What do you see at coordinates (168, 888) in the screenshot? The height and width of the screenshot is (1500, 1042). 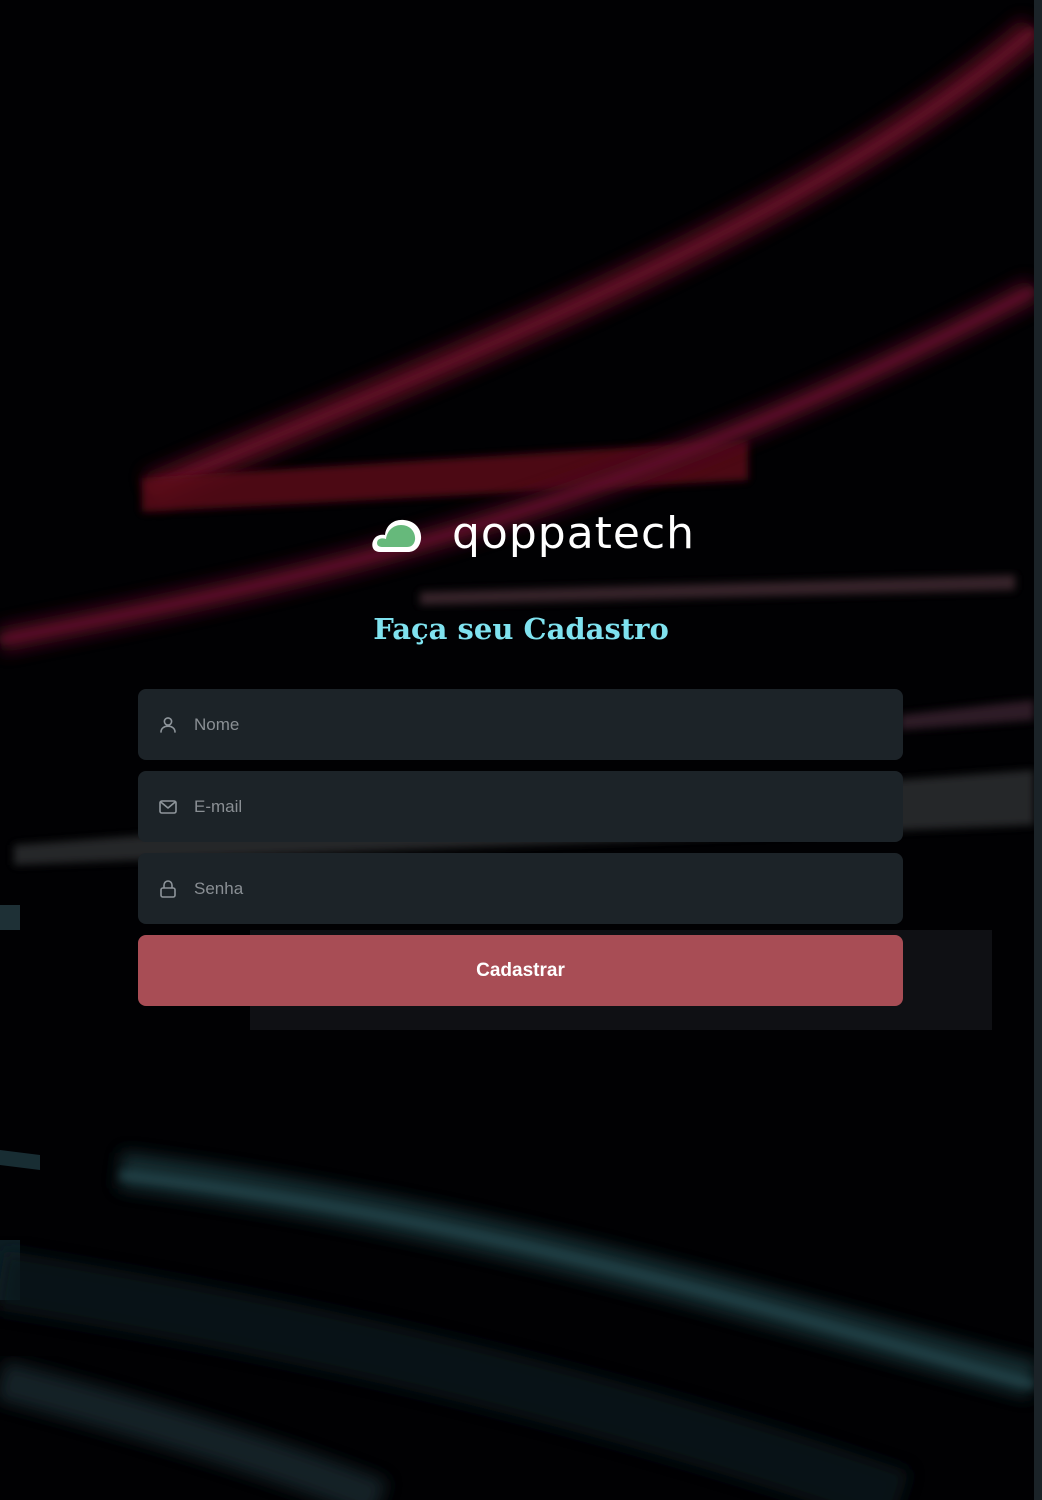 I see `lock-icon` at bounding box center [168, 888].